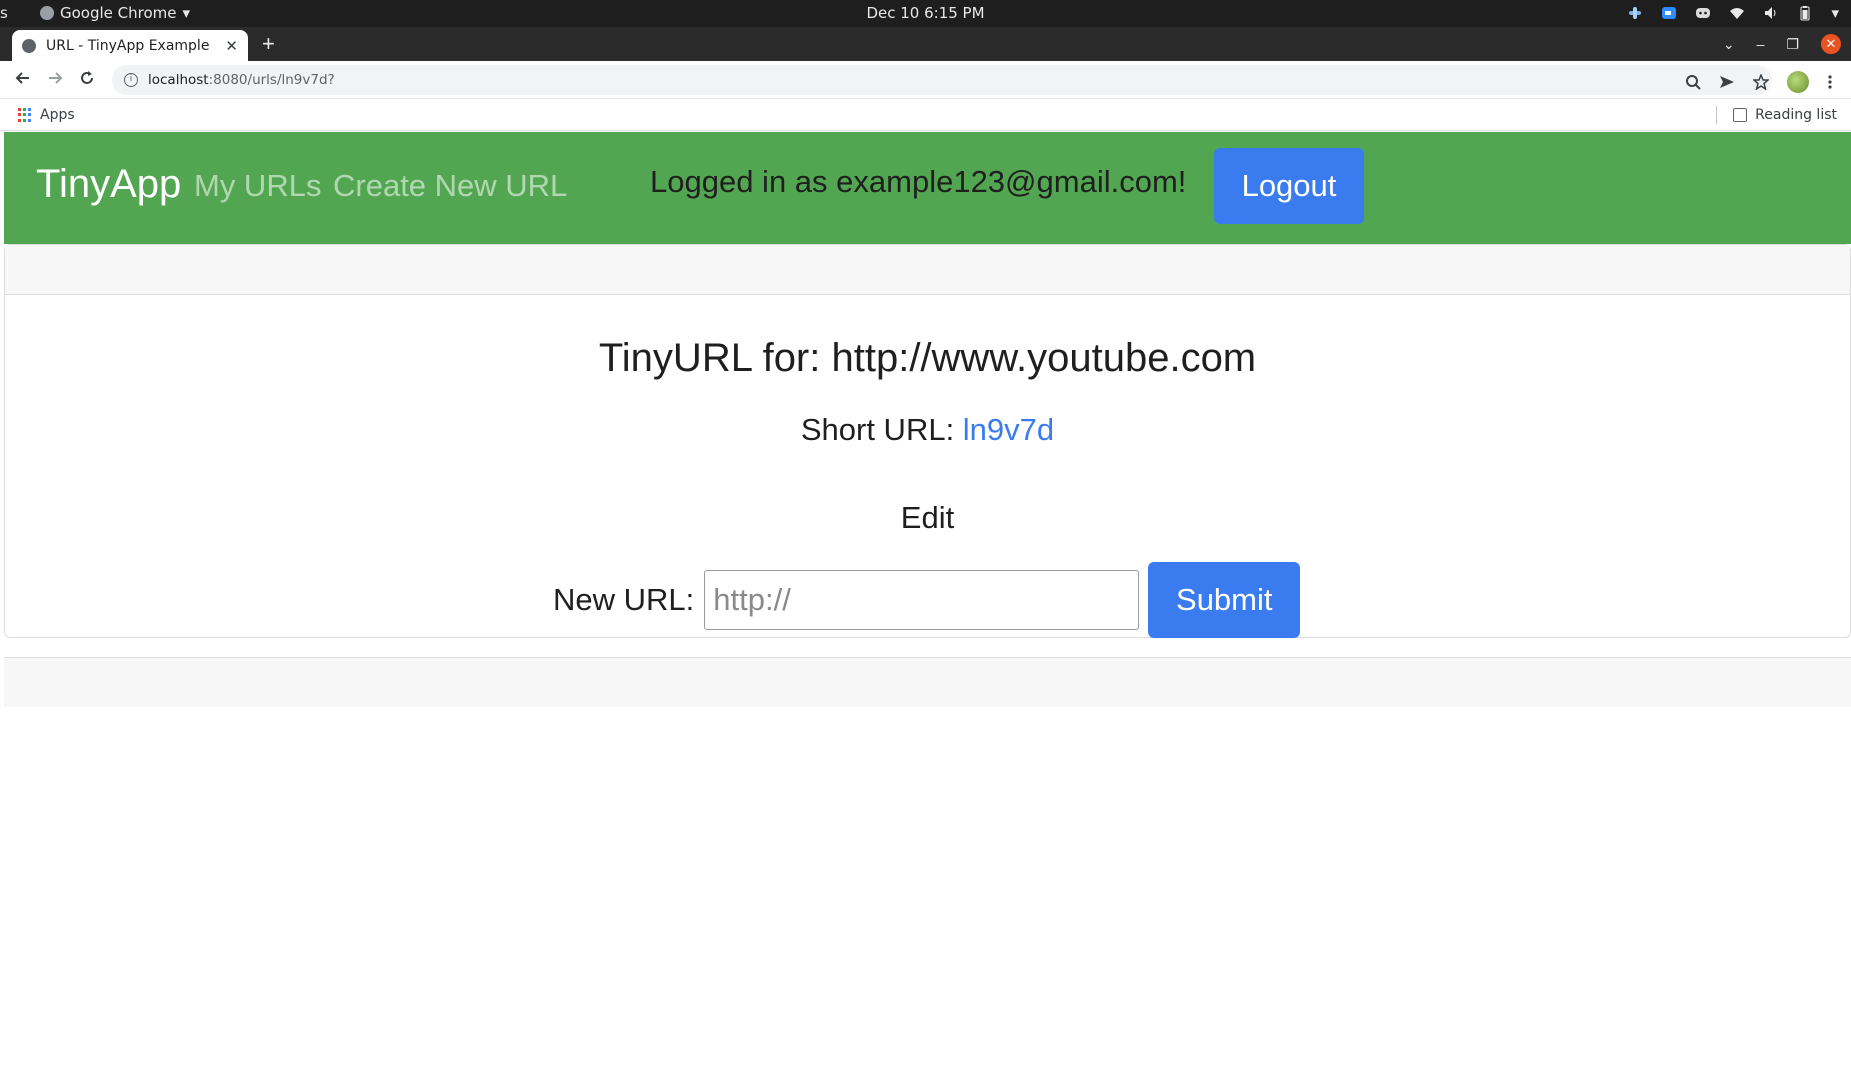  Describe the element at coordinates (918, 181) in the screenshot. I see `logged-in-status: Logged in as example123@gmail.com!` at that location.